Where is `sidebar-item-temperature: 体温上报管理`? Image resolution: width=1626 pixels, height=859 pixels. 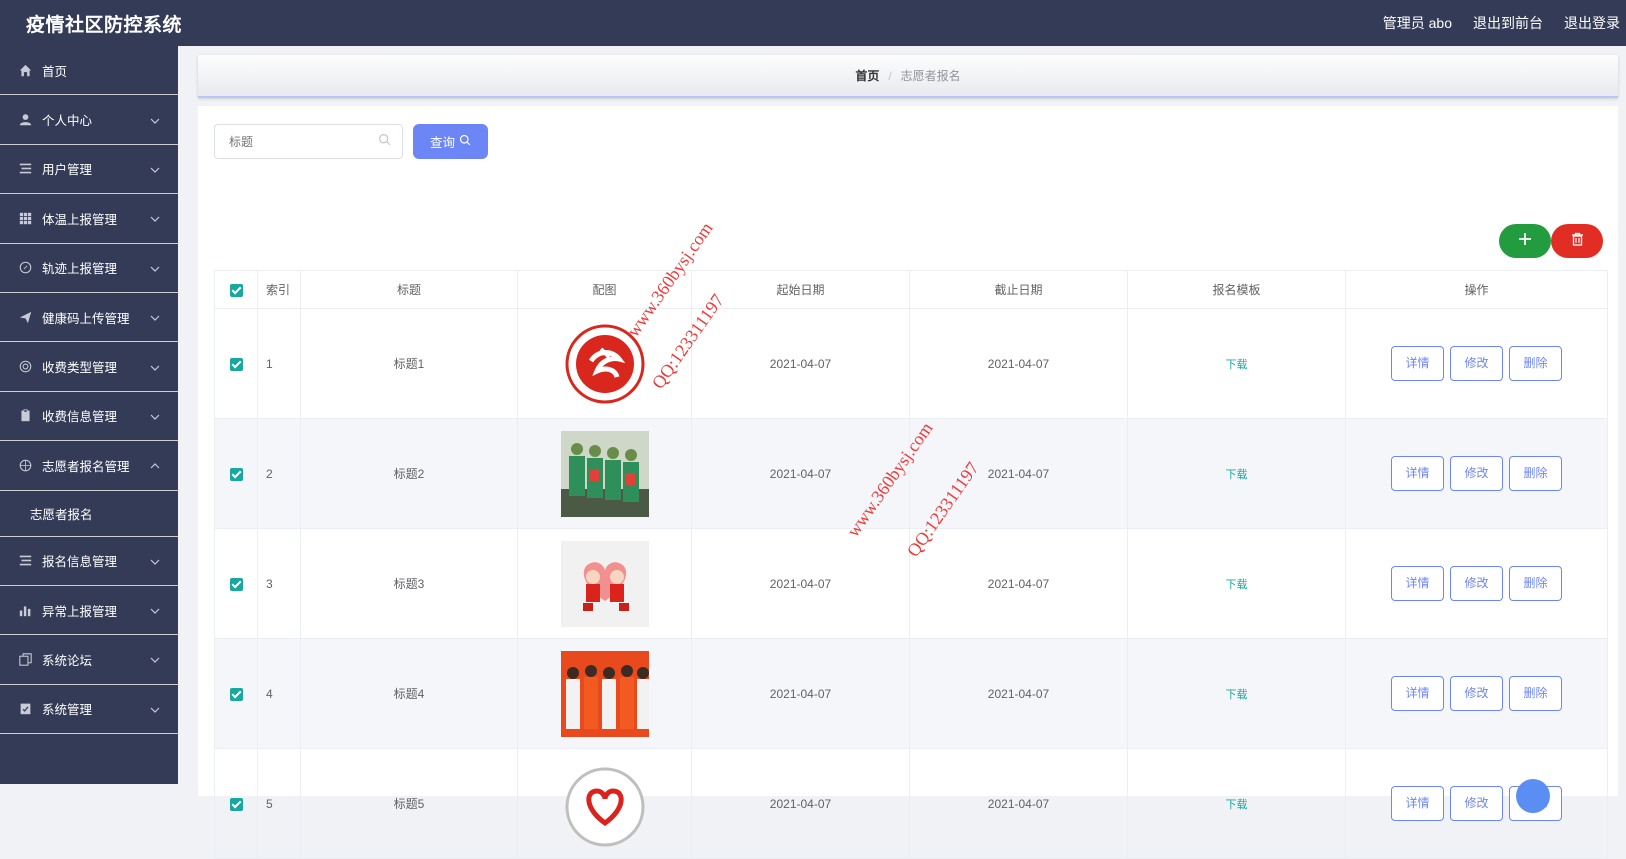 sidebar-item-temperature: 体温上报管理 is located at coordinates (89, 219).